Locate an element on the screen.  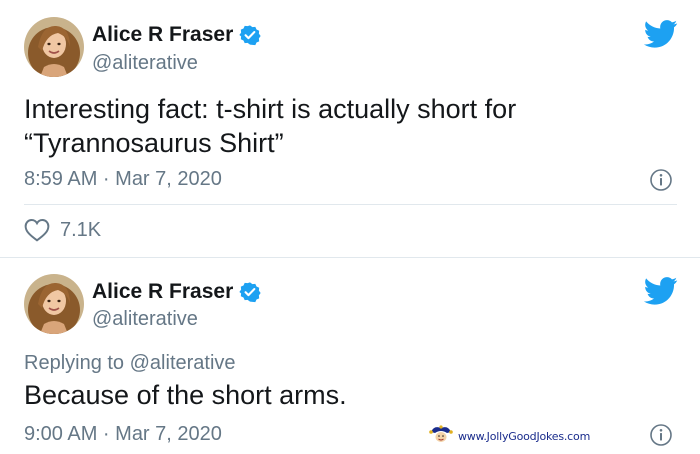
tweet-timestamp: 9:00 AM · Mar 7, 2020 is located at coordinates (123, 434).